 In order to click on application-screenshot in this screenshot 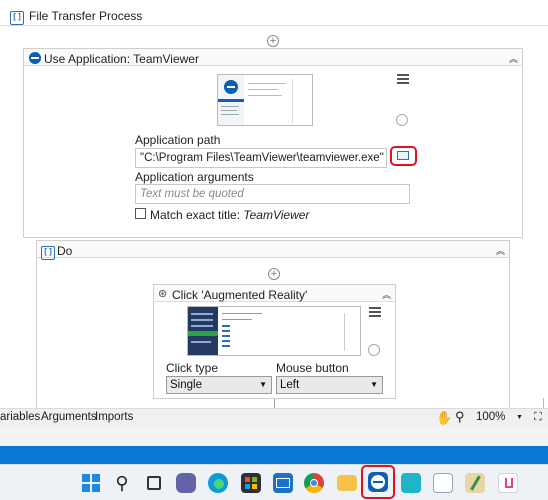, I will do `click(265, 100)`.